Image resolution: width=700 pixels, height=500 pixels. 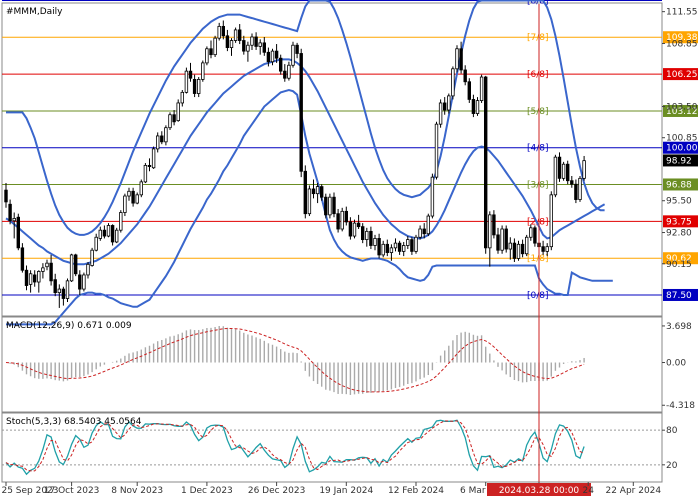 What do you see at coordinates (679, 265) in the screenshot?
I see `price-tick-label: 90.15` at bounding box center [679, 265].